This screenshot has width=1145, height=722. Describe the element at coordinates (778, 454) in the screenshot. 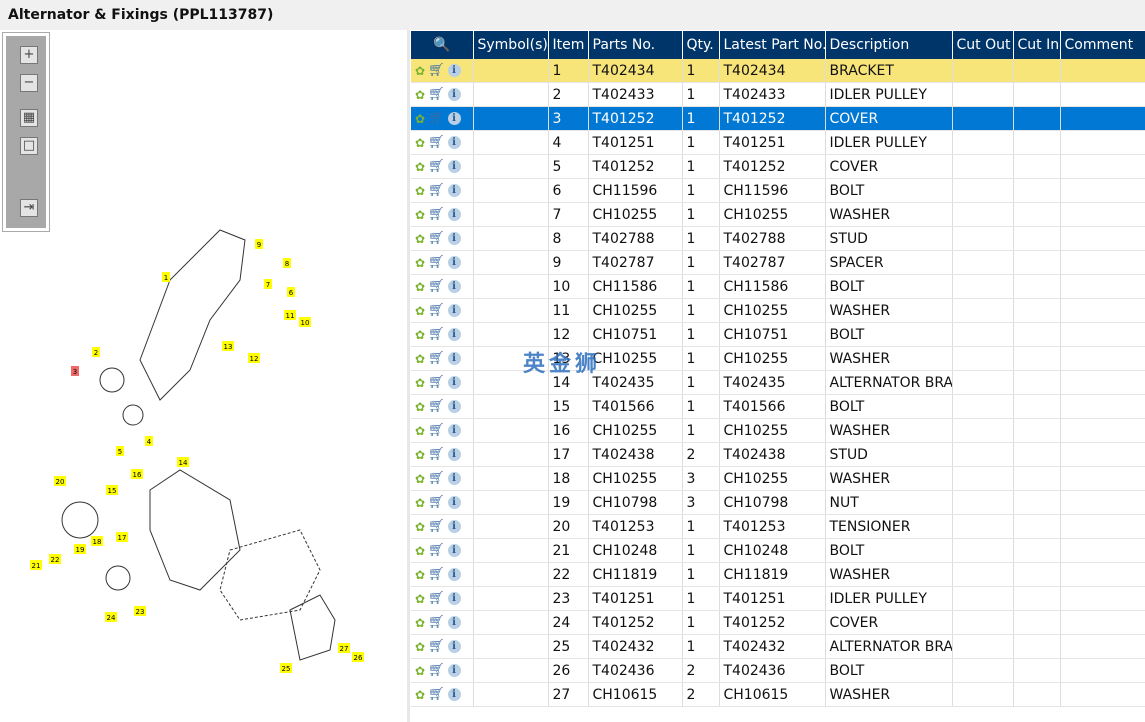

I see `table-row: ✿ 🛒︎ i 17 T402438 2 T402438 STUD` at that location.